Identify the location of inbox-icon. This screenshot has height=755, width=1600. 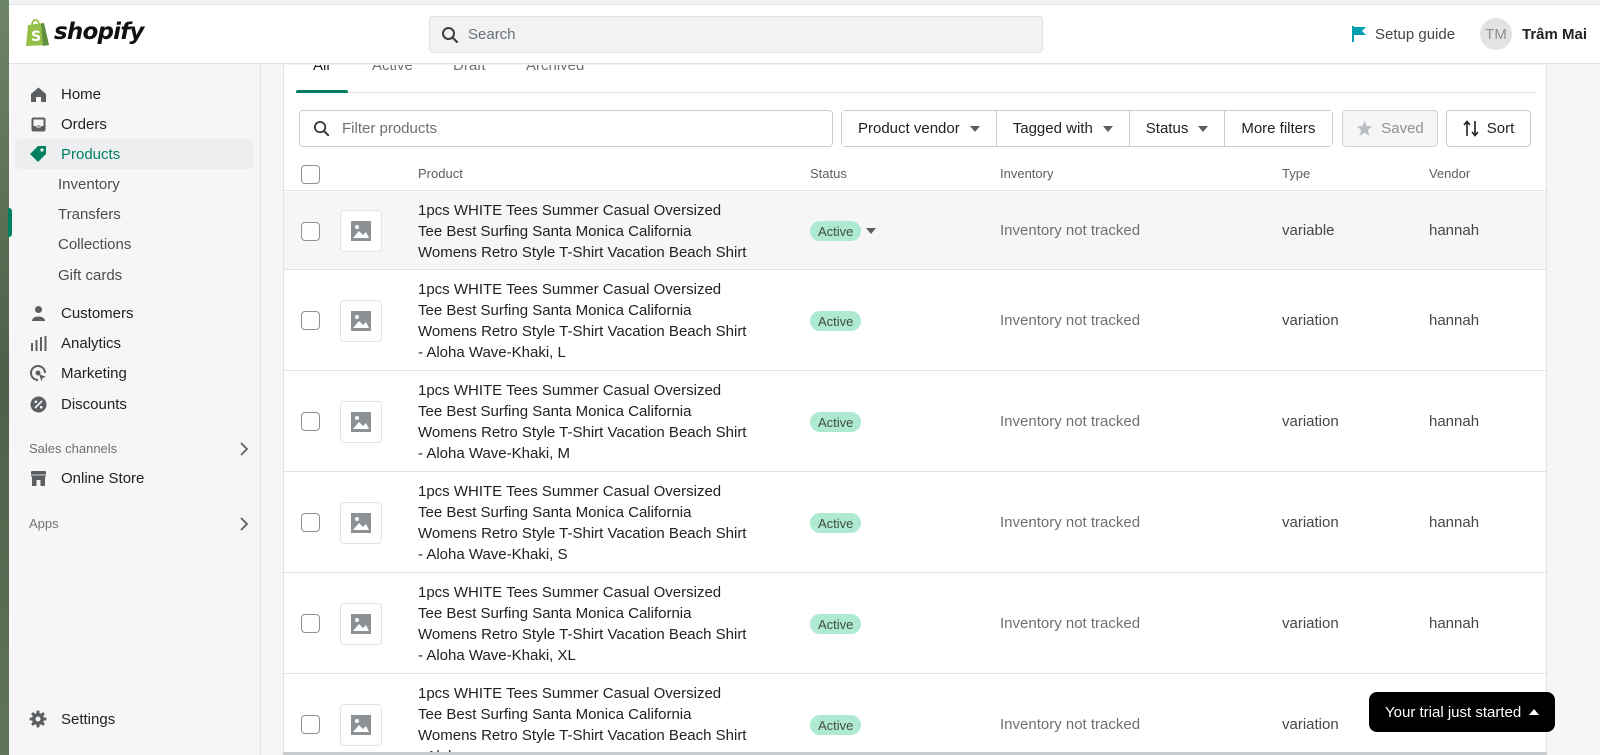
(38, 124).